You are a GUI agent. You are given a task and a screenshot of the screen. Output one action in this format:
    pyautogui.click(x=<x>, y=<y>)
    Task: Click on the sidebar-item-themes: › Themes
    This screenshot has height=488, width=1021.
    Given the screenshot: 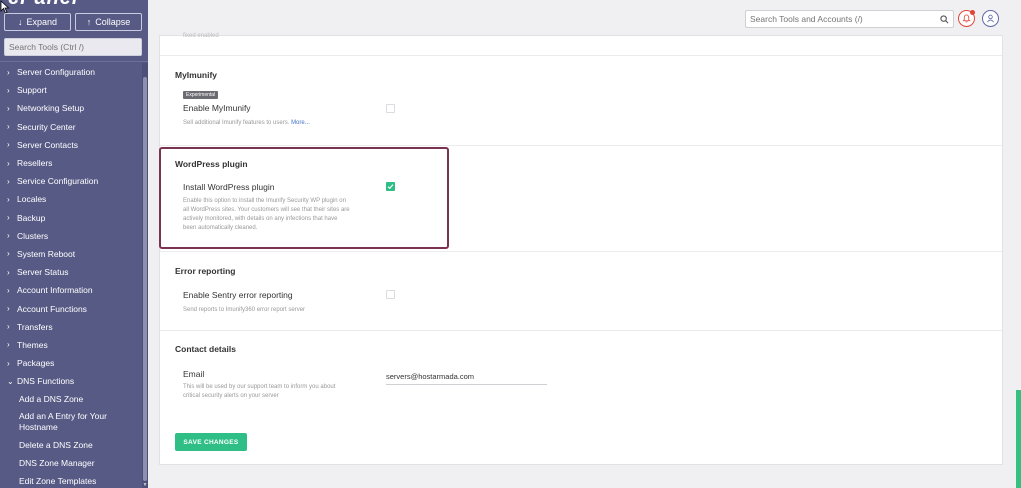 What is the action you would take?
    pyautogui.click(x=71, y=345)
    